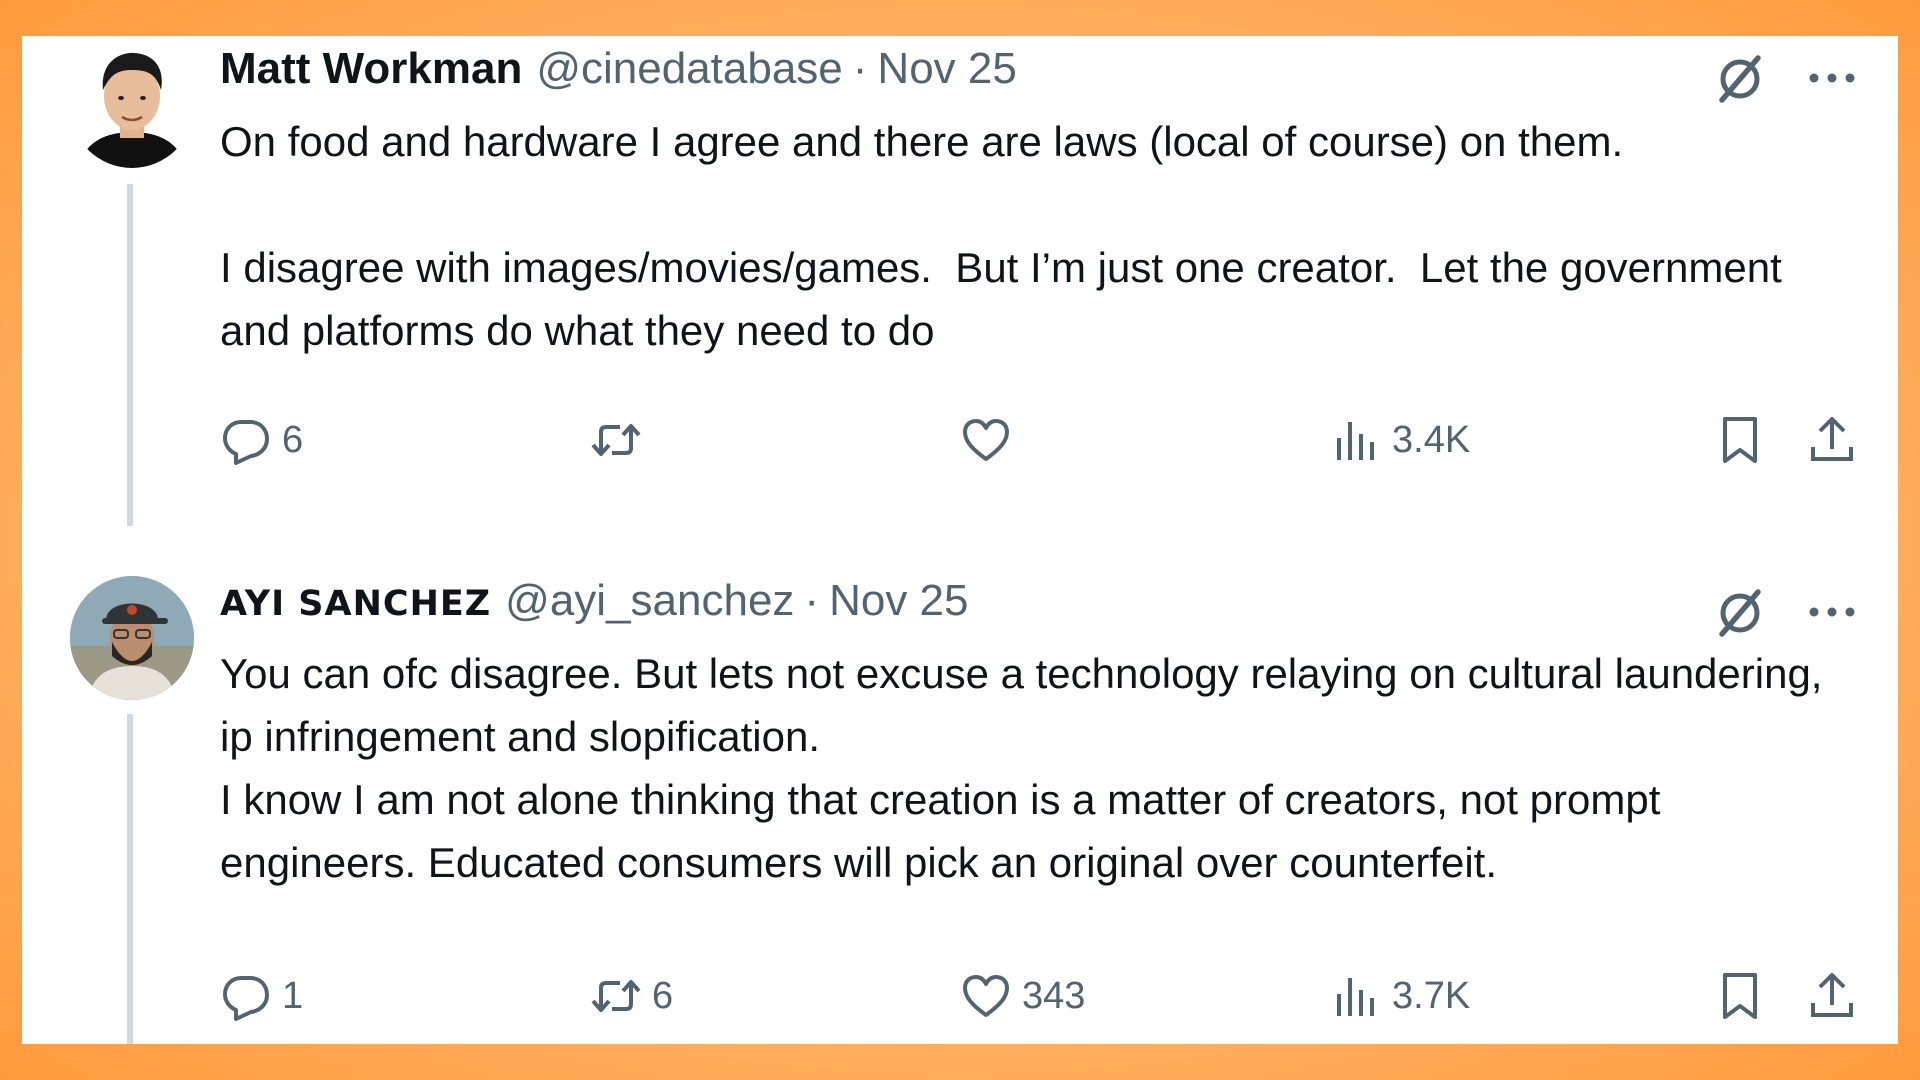 Image resolution: width=1920 pixels, height=1080 pixels. What do you see at coordinates (293, 439) in the screenshot?
I see `reply-count: 6` at bounding box center [293, 439].